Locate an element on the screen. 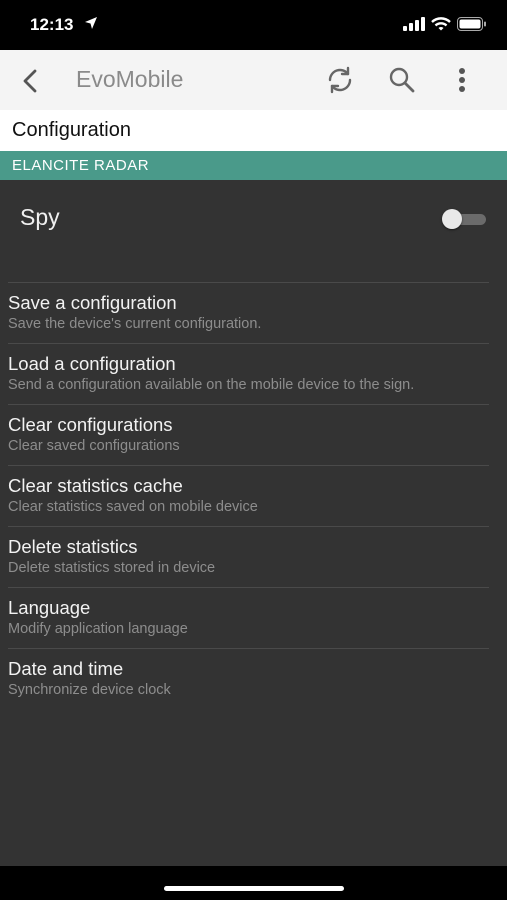 This screenshot has height=900, width=507. menu-item-title: Language is located at coordinates (49, 607).